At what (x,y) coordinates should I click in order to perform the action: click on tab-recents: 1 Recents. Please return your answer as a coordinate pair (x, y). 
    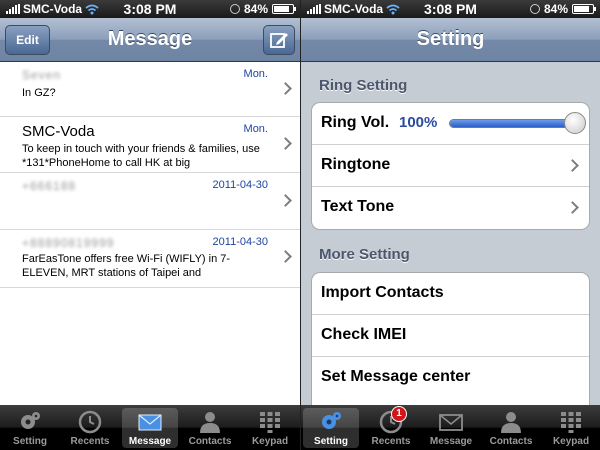
    Looking at the image, I should click on (391, 427).